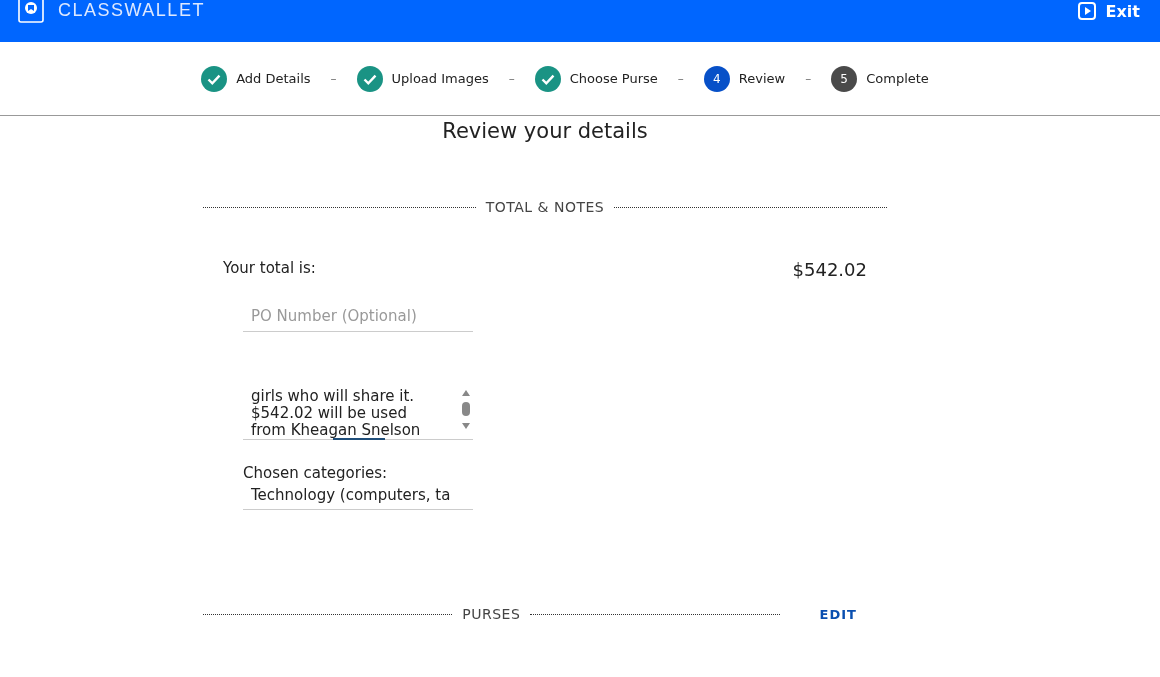 The image size is (1160, 677). I want to click on notes-text-line: from Kheagan Snelson, so click(336, 430).